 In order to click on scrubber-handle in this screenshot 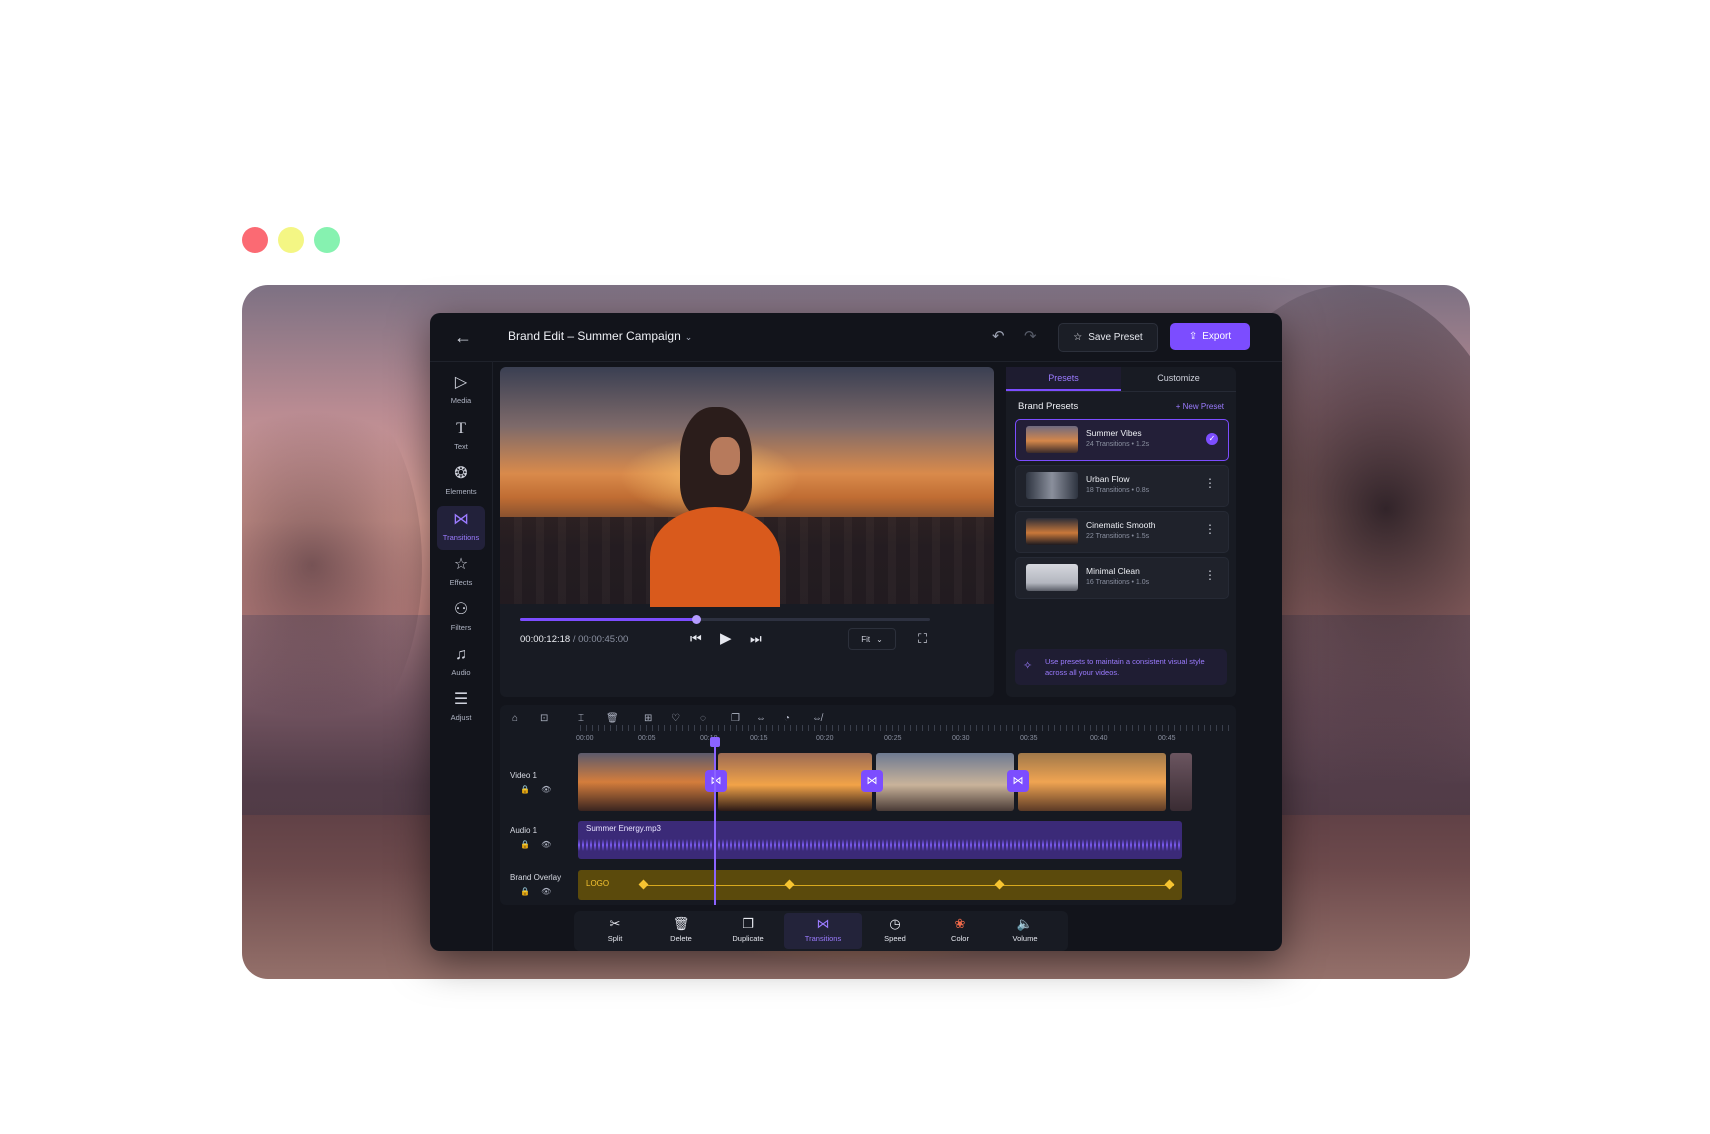, I will do `click(697, 619)`.